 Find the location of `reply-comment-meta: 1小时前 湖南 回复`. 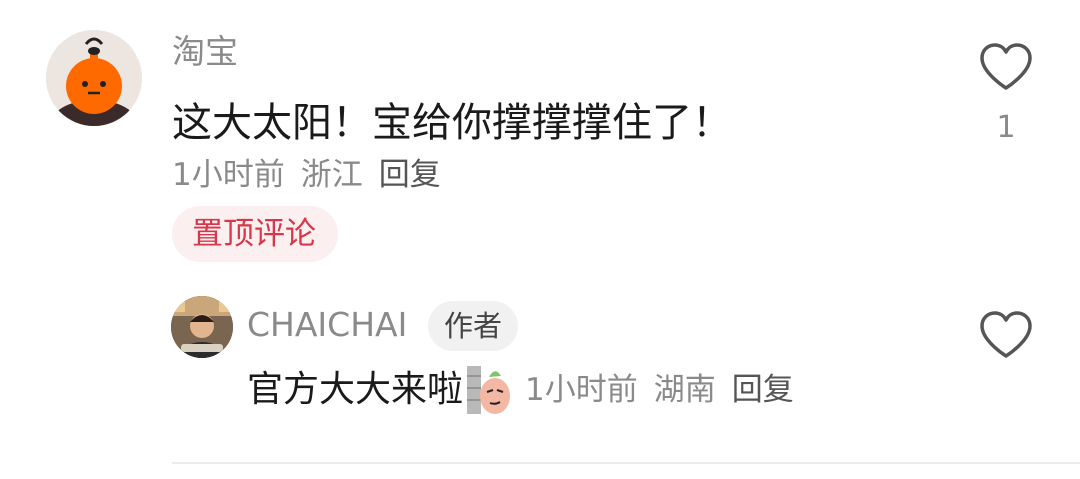

reply-comment-meta: 1小时前 湖南 回复 is located at coordinates (667, 390).